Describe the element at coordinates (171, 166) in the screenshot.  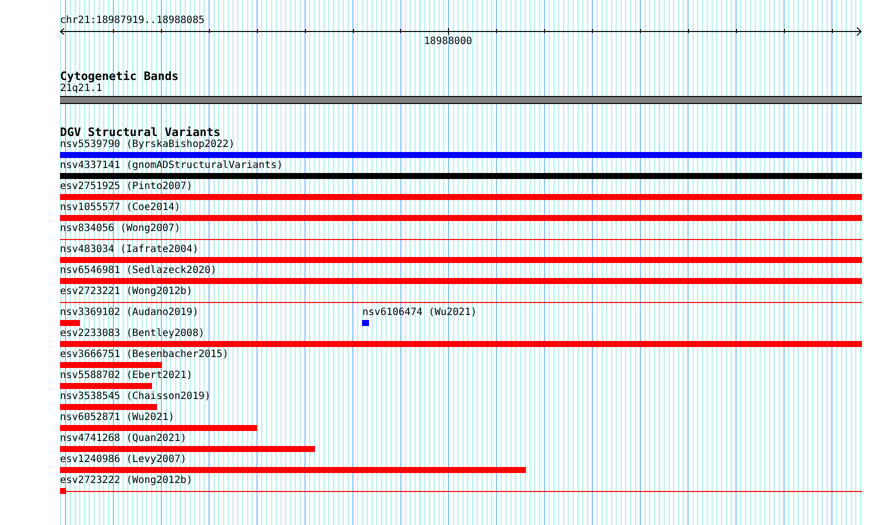
I see `feature-label: nsv4337141 (gnomADStructuralVariants)` at that location.